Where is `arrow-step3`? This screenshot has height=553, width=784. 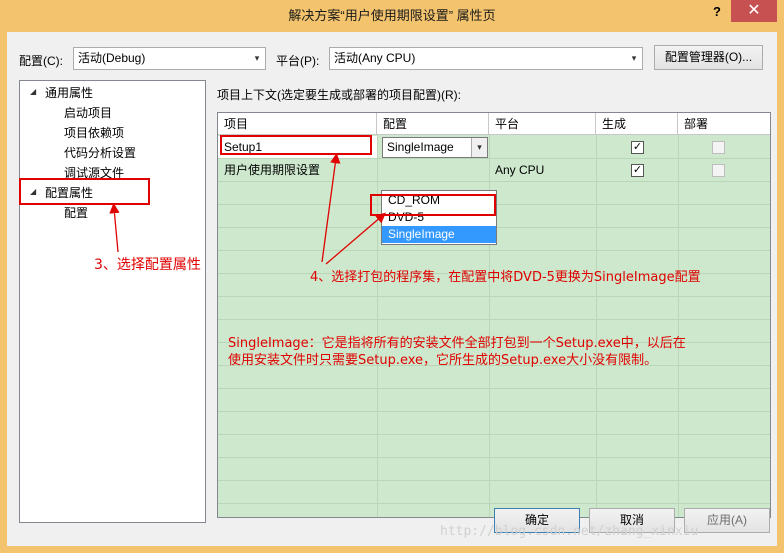
arrow-step3 is located at coordinates (114, 227).